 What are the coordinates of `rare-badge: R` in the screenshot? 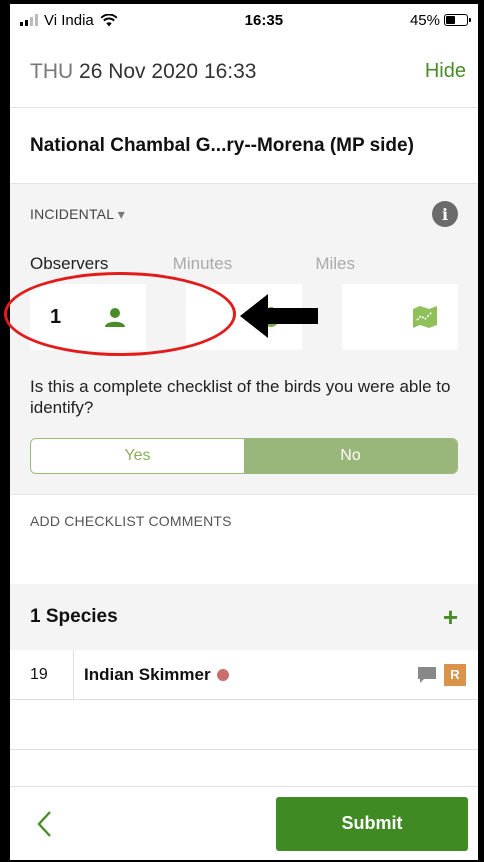 It's located at (455, 674).